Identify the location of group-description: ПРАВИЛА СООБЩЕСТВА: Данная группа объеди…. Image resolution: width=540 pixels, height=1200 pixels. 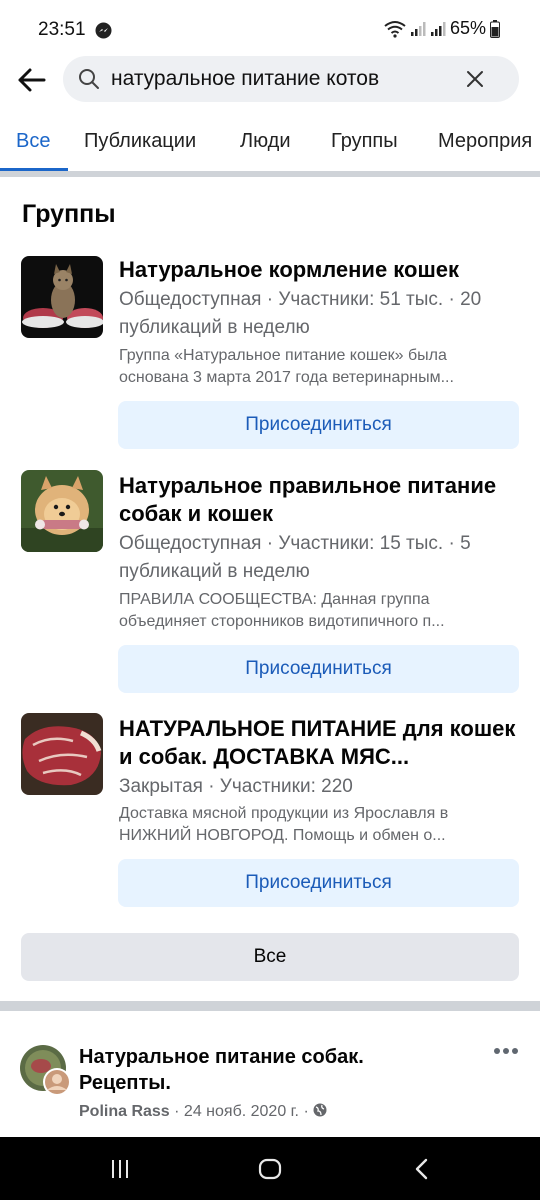
(282, 610).